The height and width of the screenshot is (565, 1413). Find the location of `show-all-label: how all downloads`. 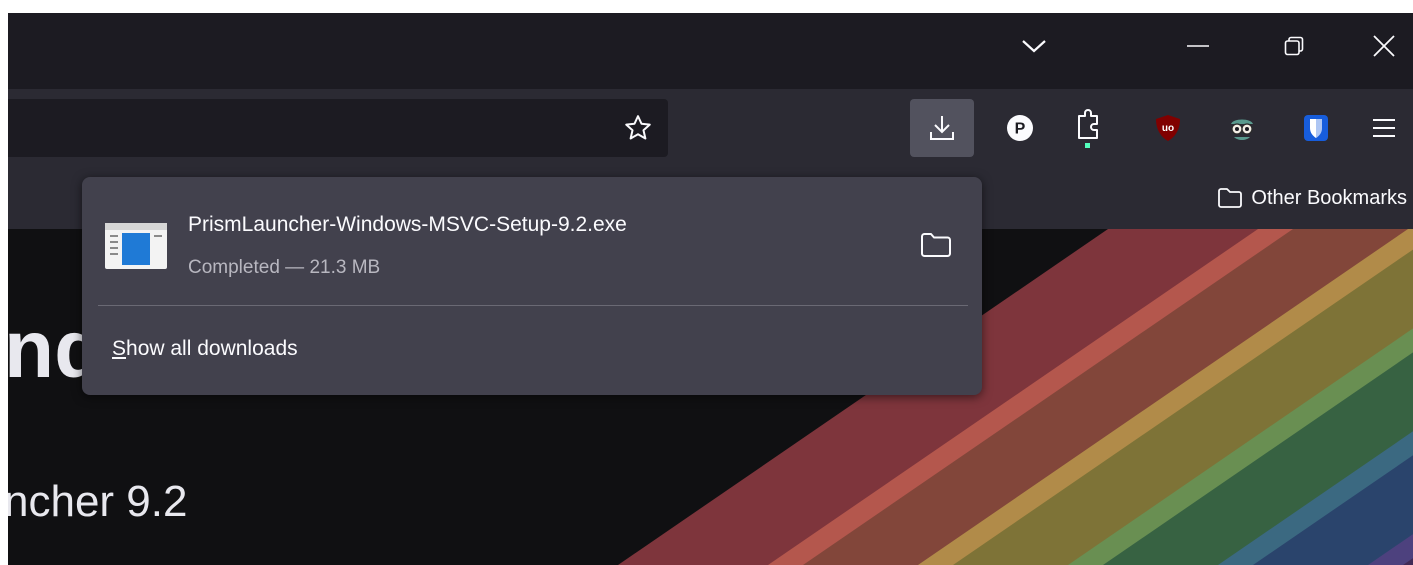

show-all-label: how all downloads is located at coordinates (212, 348).